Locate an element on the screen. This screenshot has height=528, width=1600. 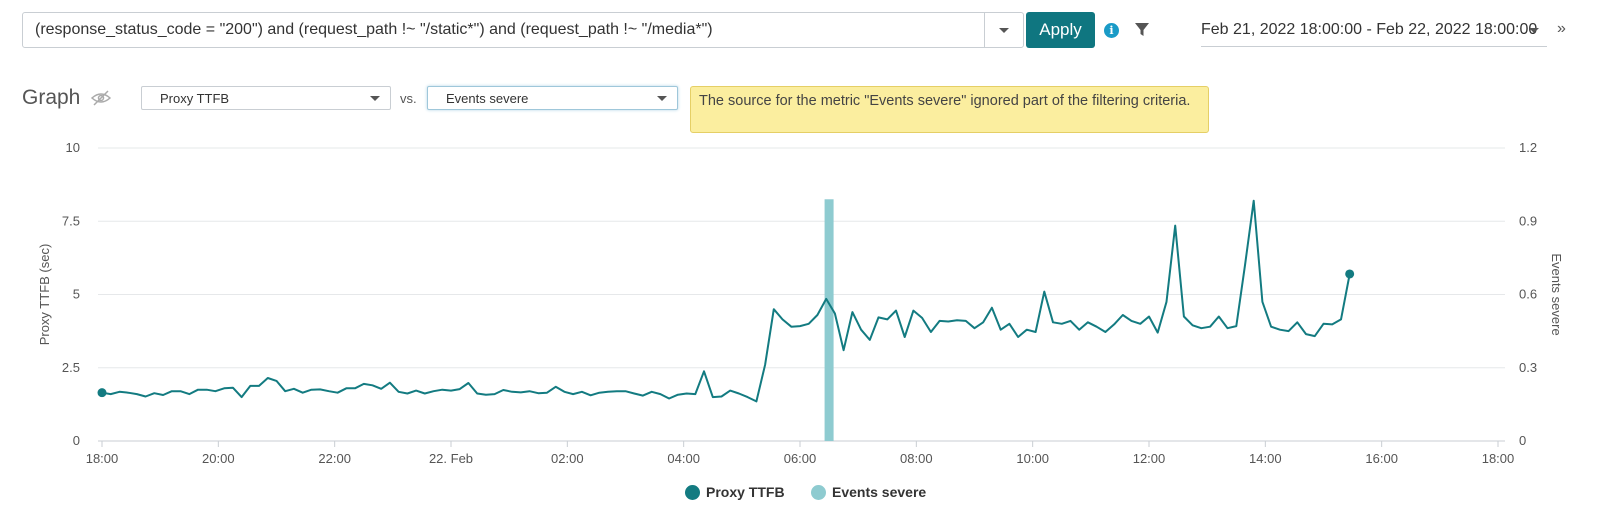
primary-metric-label: Proxy TTFB is located at coordinates (195, 98).